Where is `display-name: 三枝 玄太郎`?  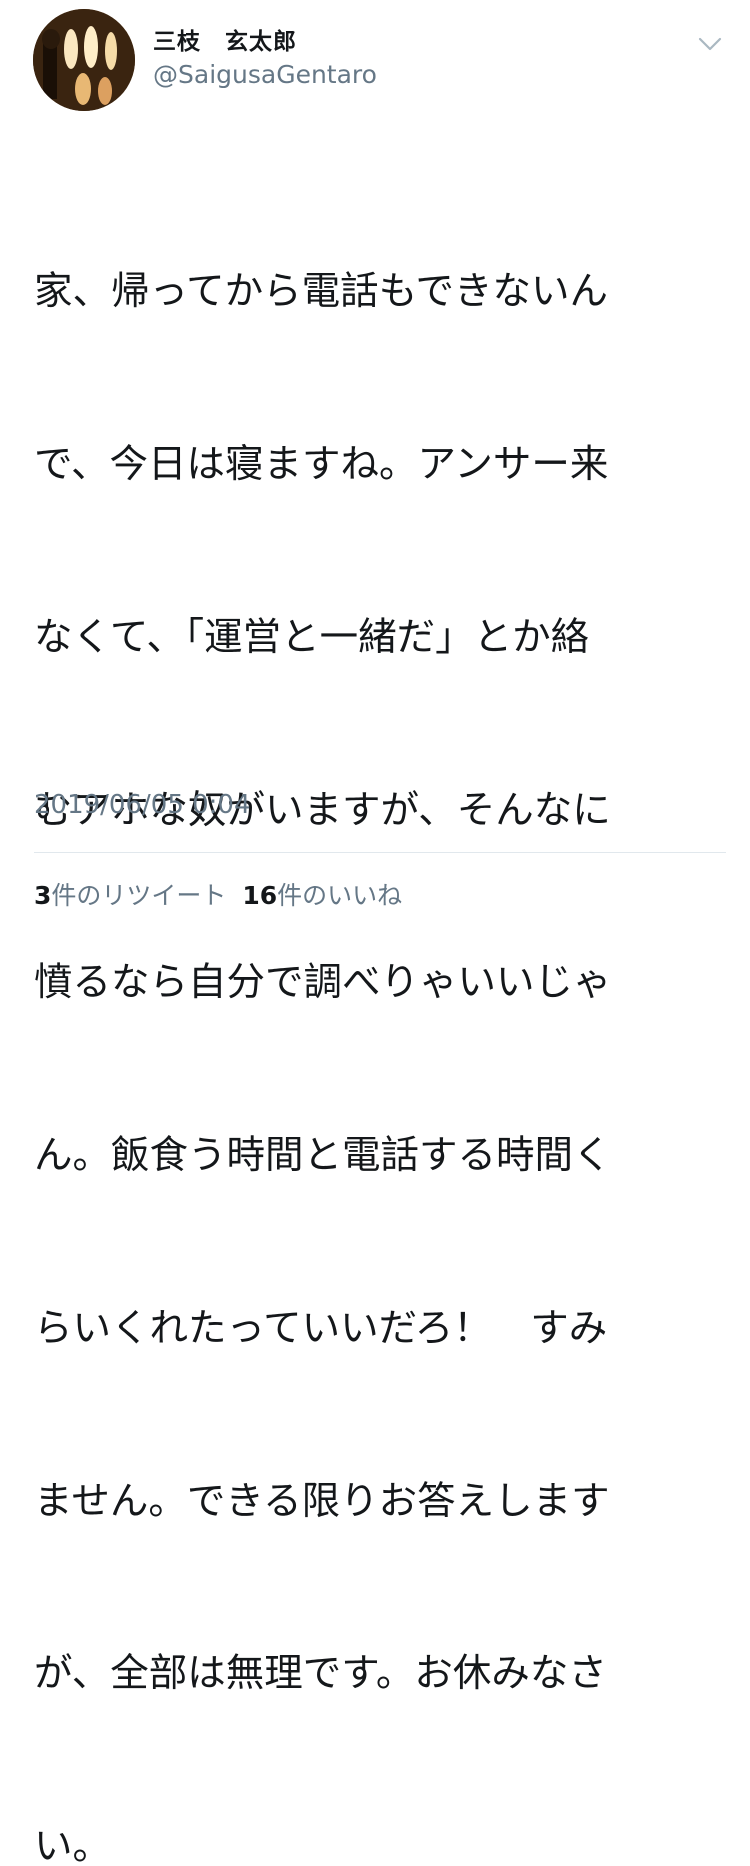
display-name: 三枝 玄太郎 is located at coordinates (225, 39).